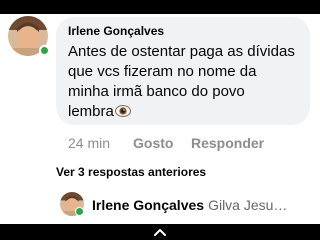  I want to click on comment-line: que vcs fizeram no nome da, so click(162, 71).